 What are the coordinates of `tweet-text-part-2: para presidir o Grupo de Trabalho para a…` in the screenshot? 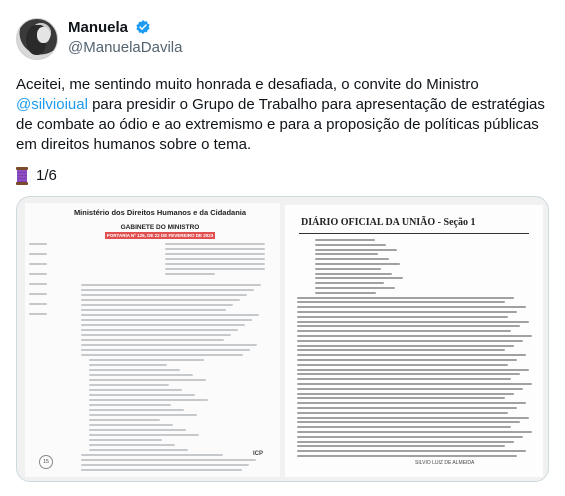 It's located at (280, 124).